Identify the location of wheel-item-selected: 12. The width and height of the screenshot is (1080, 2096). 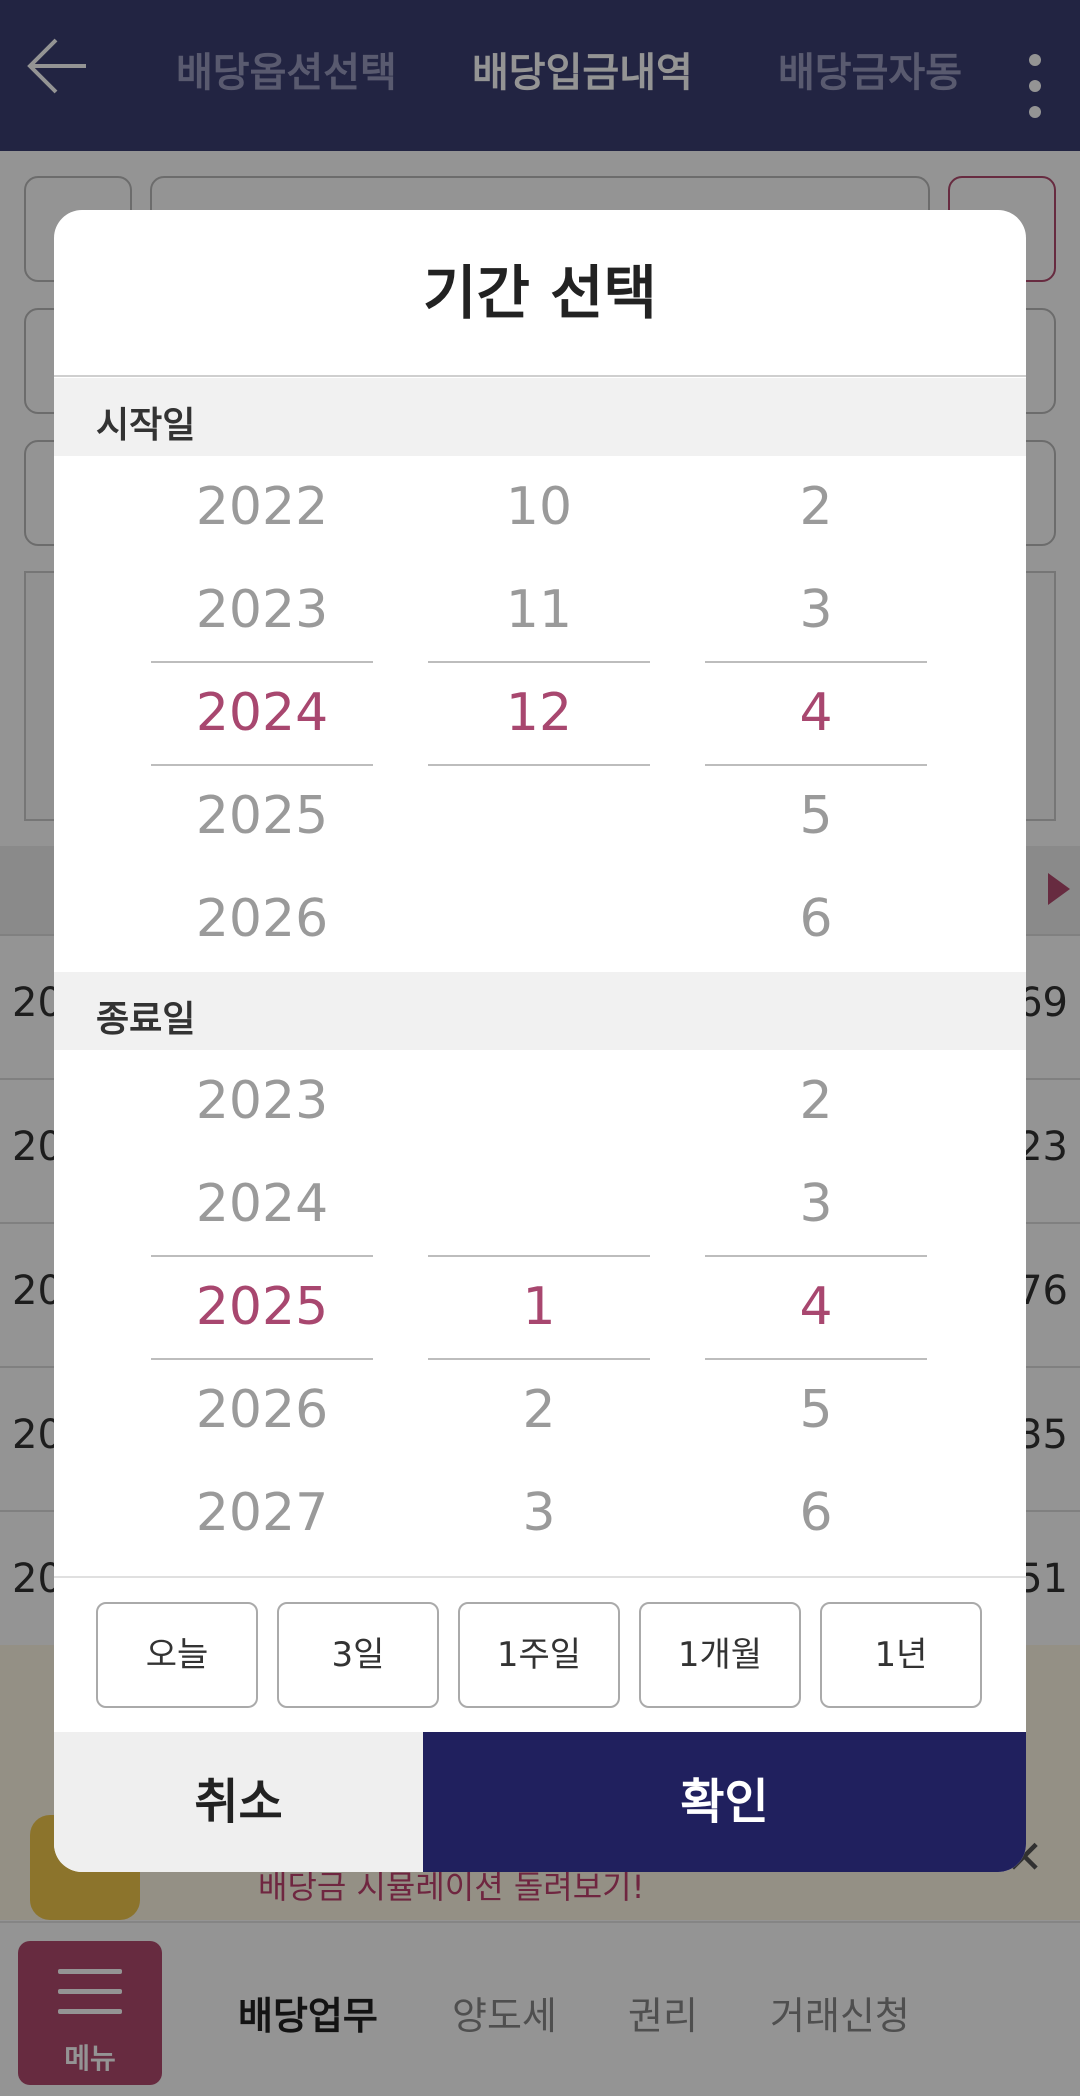
(539, 713).